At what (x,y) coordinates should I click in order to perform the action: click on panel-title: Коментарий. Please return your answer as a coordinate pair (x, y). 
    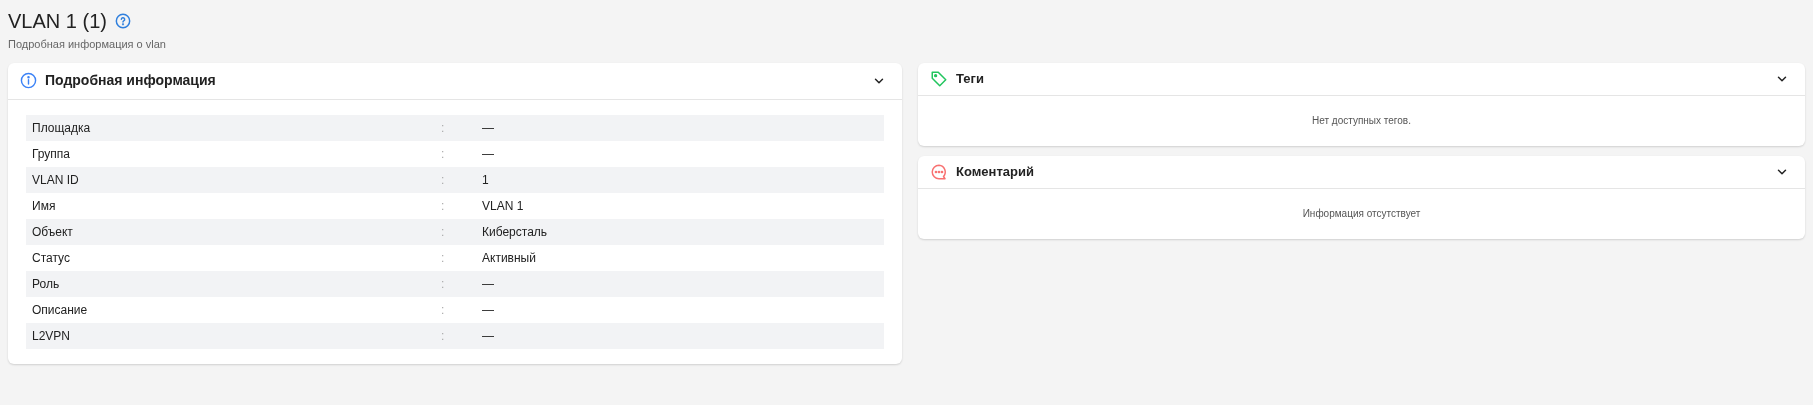
    Looking at the image, I should click on (995, 171).